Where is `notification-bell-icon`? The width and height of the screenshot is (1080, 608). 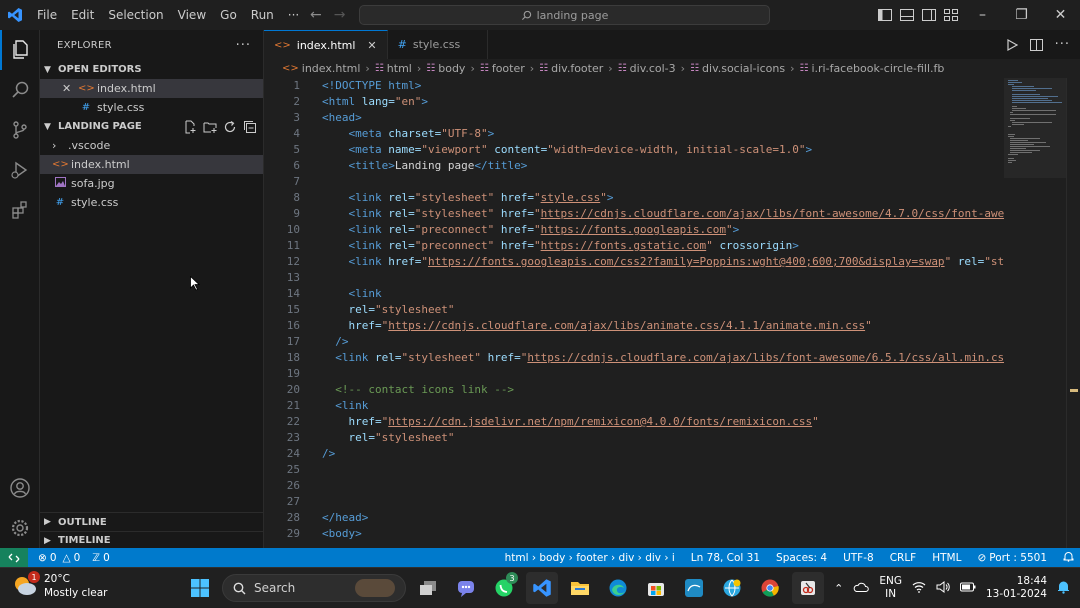
notification-bell-icon is located at coordinates (1063, 588).